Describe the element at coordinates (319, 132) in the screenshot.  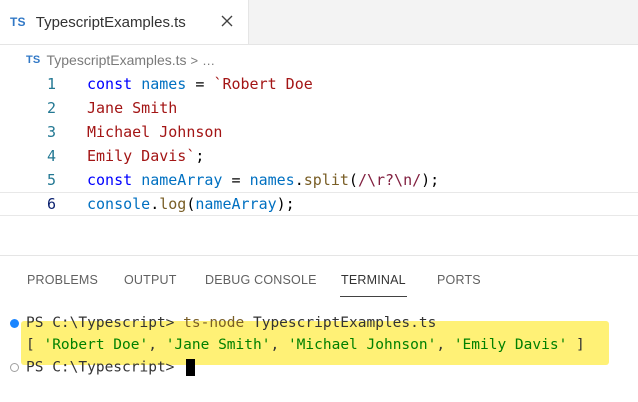
I see `code-line: 3 Michael Johnson` at that location.